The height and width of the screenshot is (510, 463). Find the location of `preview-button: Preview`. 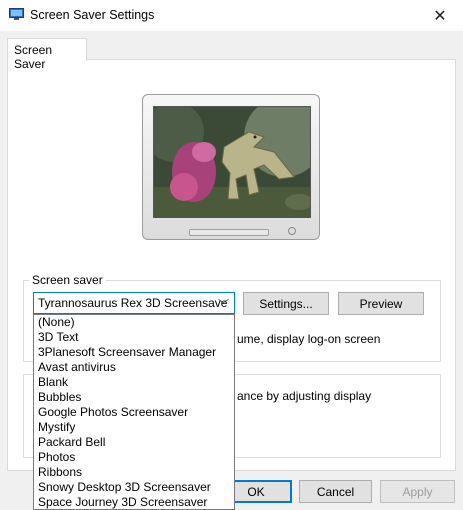

preview-button: Preview is located at coordinates (381, 303).